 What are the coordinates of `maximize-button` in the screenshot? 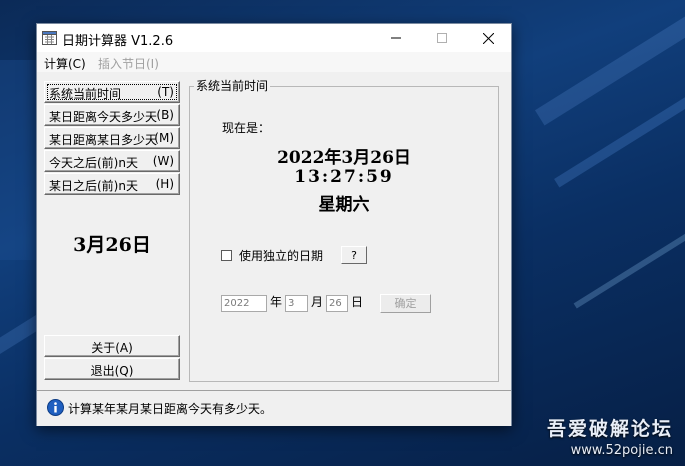 It's located at (442, 38).